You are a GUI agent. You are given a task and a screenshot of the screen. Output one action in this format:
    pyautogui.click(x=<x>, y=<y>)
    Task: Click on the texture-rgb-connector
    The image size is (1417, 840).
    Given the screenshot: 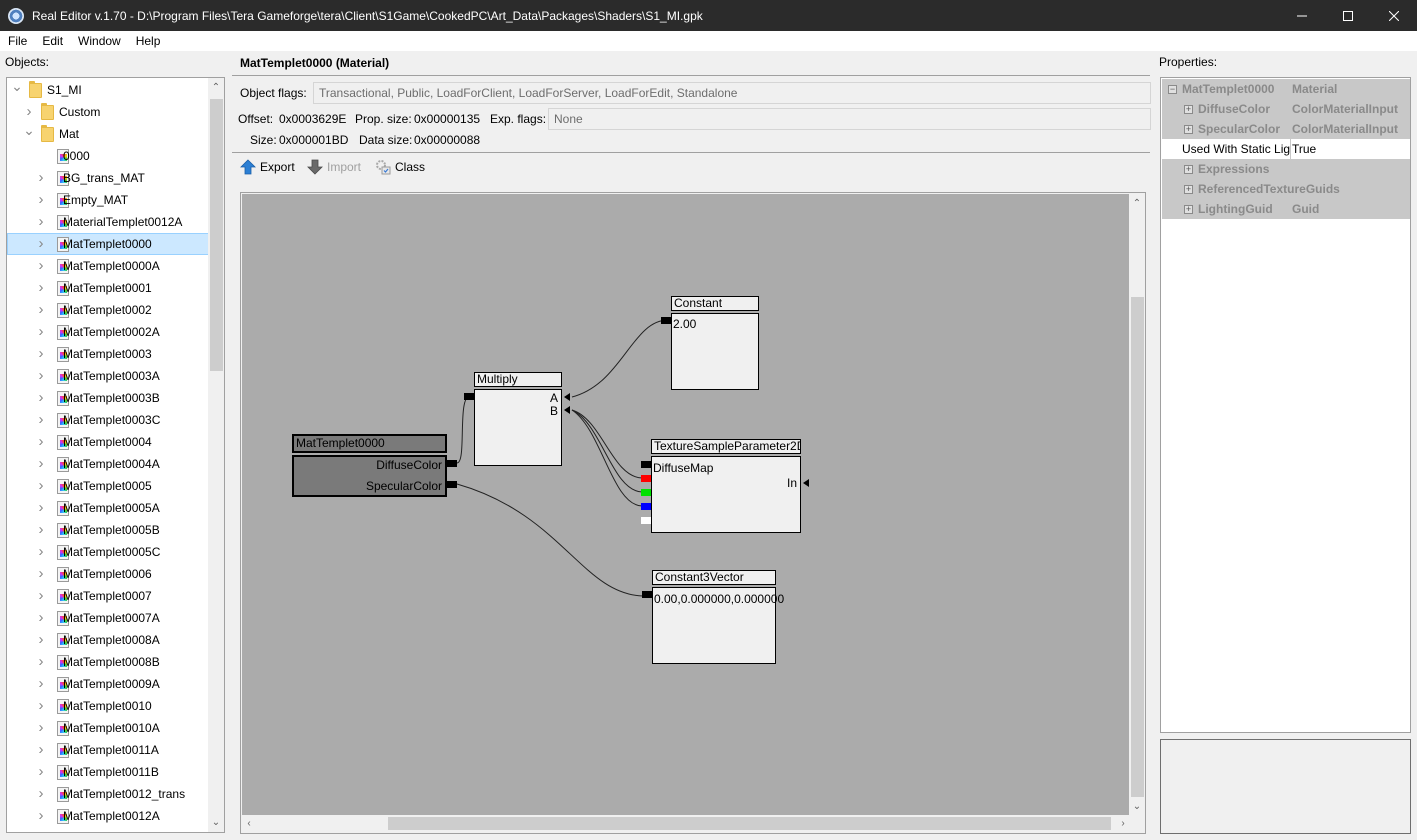 What is the action you would take?
    pyautogui.click(x=646, y=464)
    